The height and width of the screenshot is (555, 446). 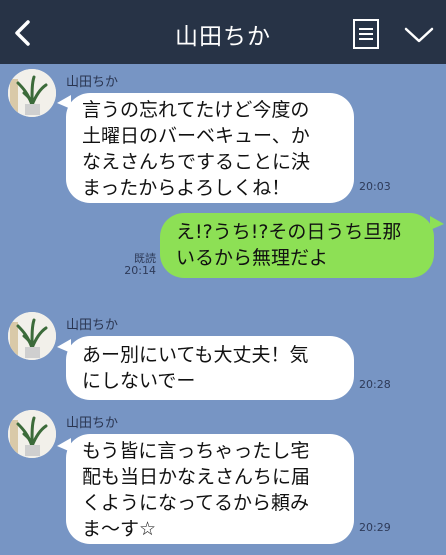 I want to click on message-line: 配も当日かなえさんちに届, so click(x=196, y=477).